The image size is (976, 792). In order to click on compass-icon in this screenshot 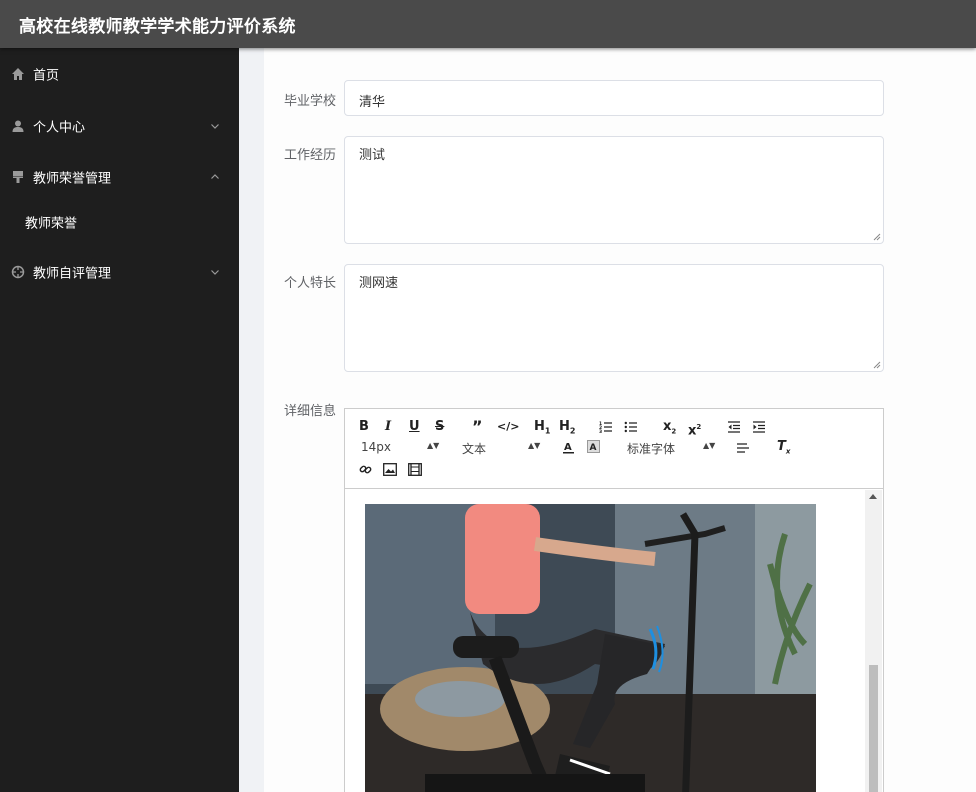, I will do `click(18, 272)`.